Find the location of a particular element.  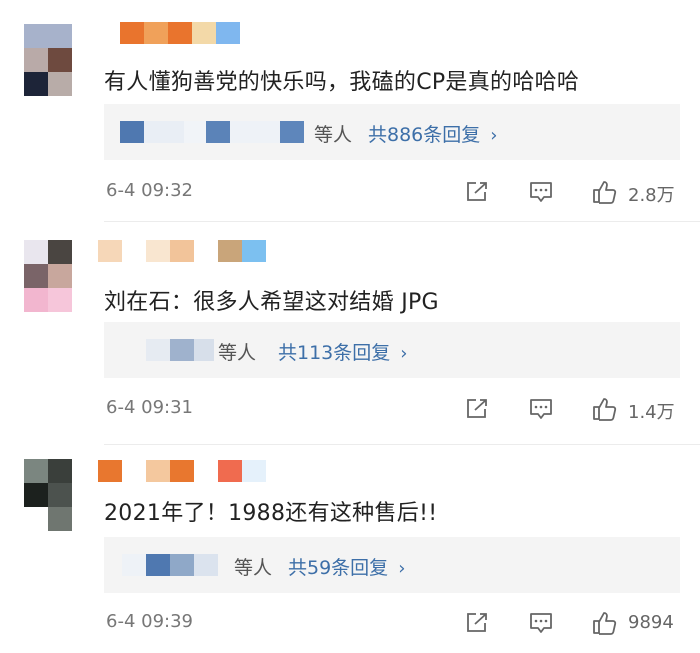

timestamp: 6-4 09:39 is located at coordinates (149, 621).